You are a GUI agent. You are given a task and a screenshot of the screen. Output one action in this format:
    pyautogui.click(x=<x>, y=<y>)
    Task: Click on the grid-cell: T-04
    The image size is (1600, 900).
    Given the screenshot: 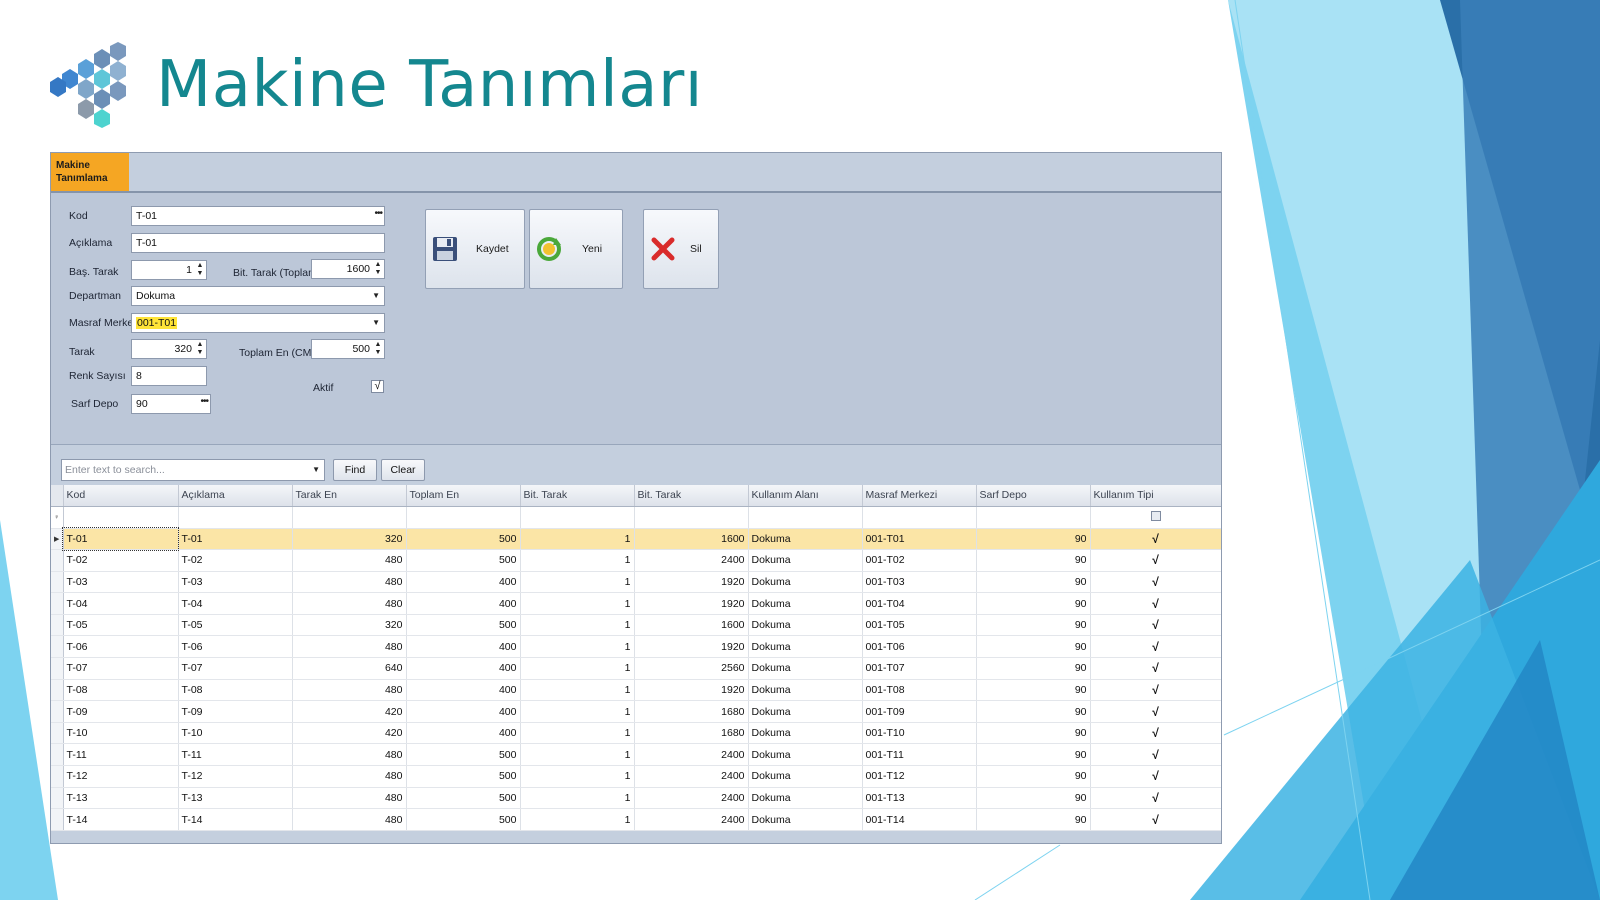 What is the action you would take?
    pyautogui.click(x=121, y=603)
    